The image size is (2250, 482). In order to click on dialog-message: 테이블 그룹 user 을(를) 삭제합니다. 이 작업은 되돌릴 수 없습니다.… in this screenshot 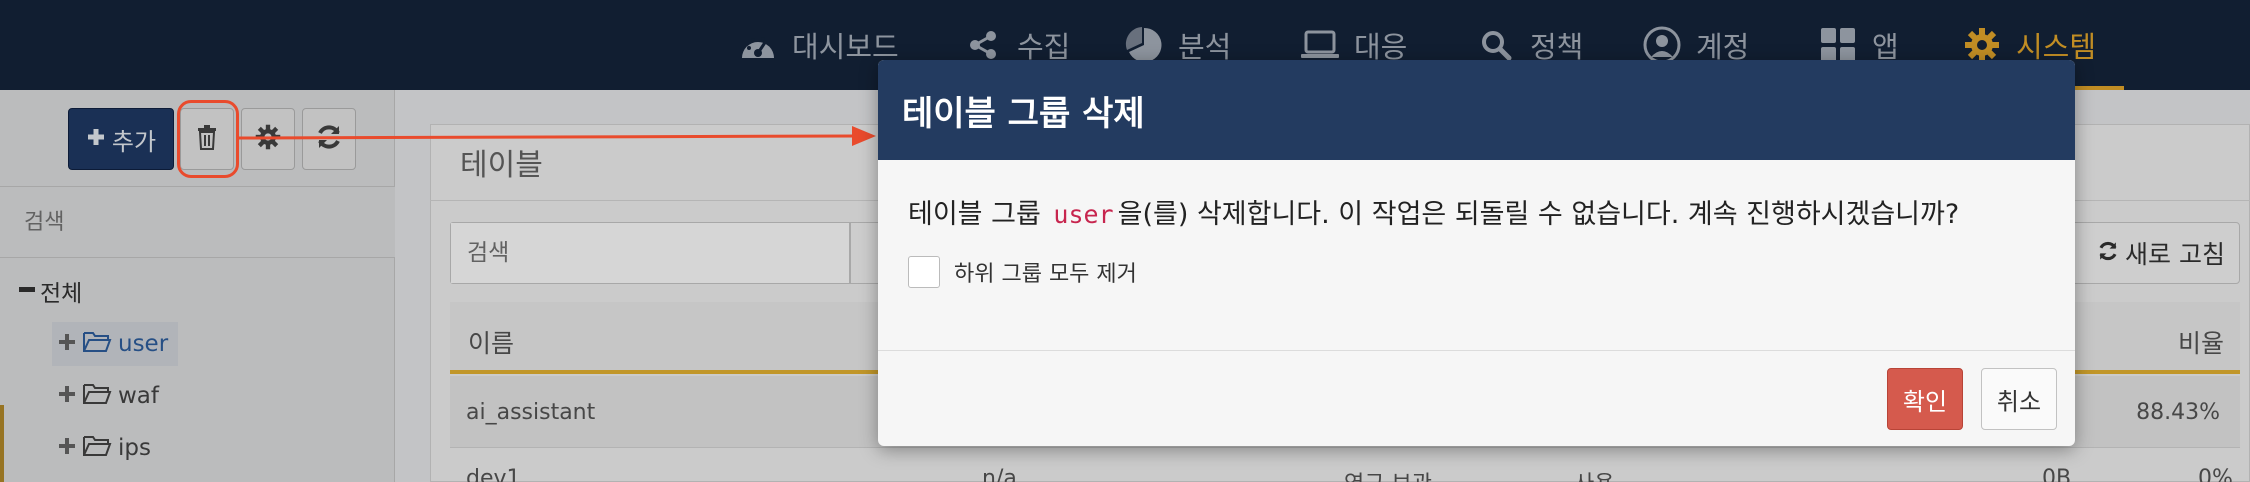, I will do `click(1433, 211)`.